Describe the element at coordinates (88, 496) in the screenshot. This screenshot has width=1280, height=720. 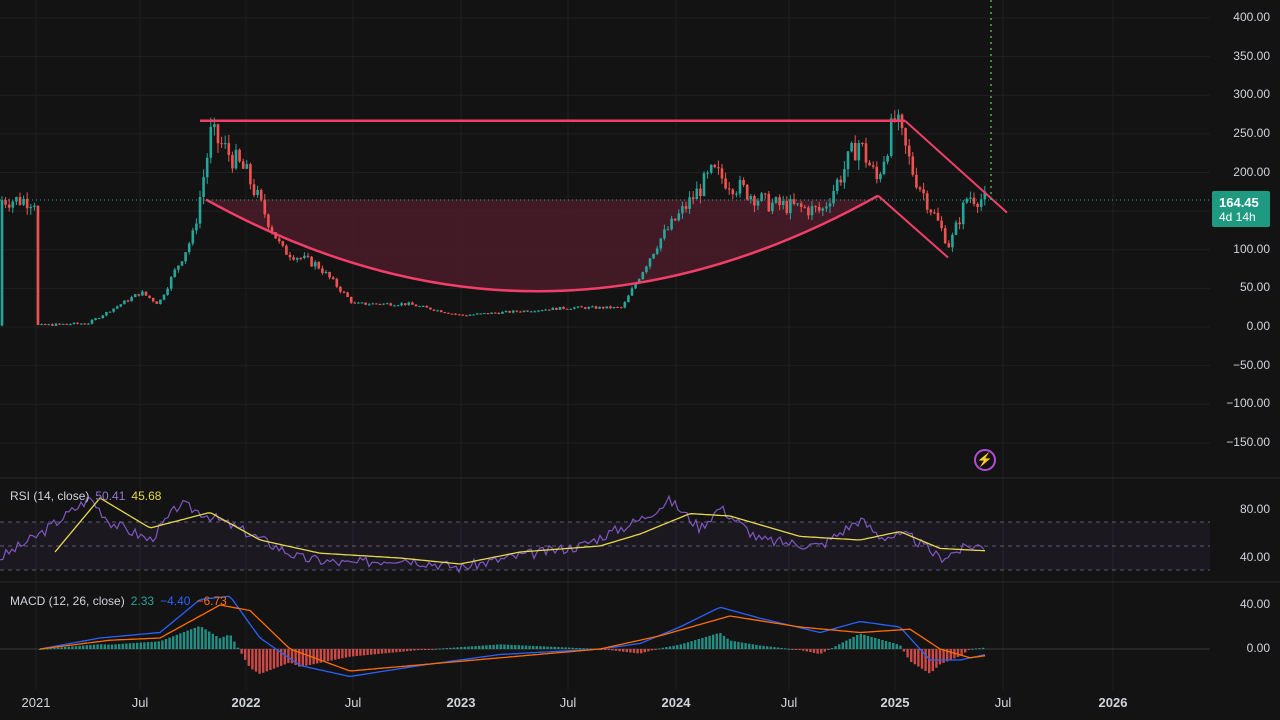
I see `rsi-legend: RSI (14, close) 50.41 45.68` at that location.